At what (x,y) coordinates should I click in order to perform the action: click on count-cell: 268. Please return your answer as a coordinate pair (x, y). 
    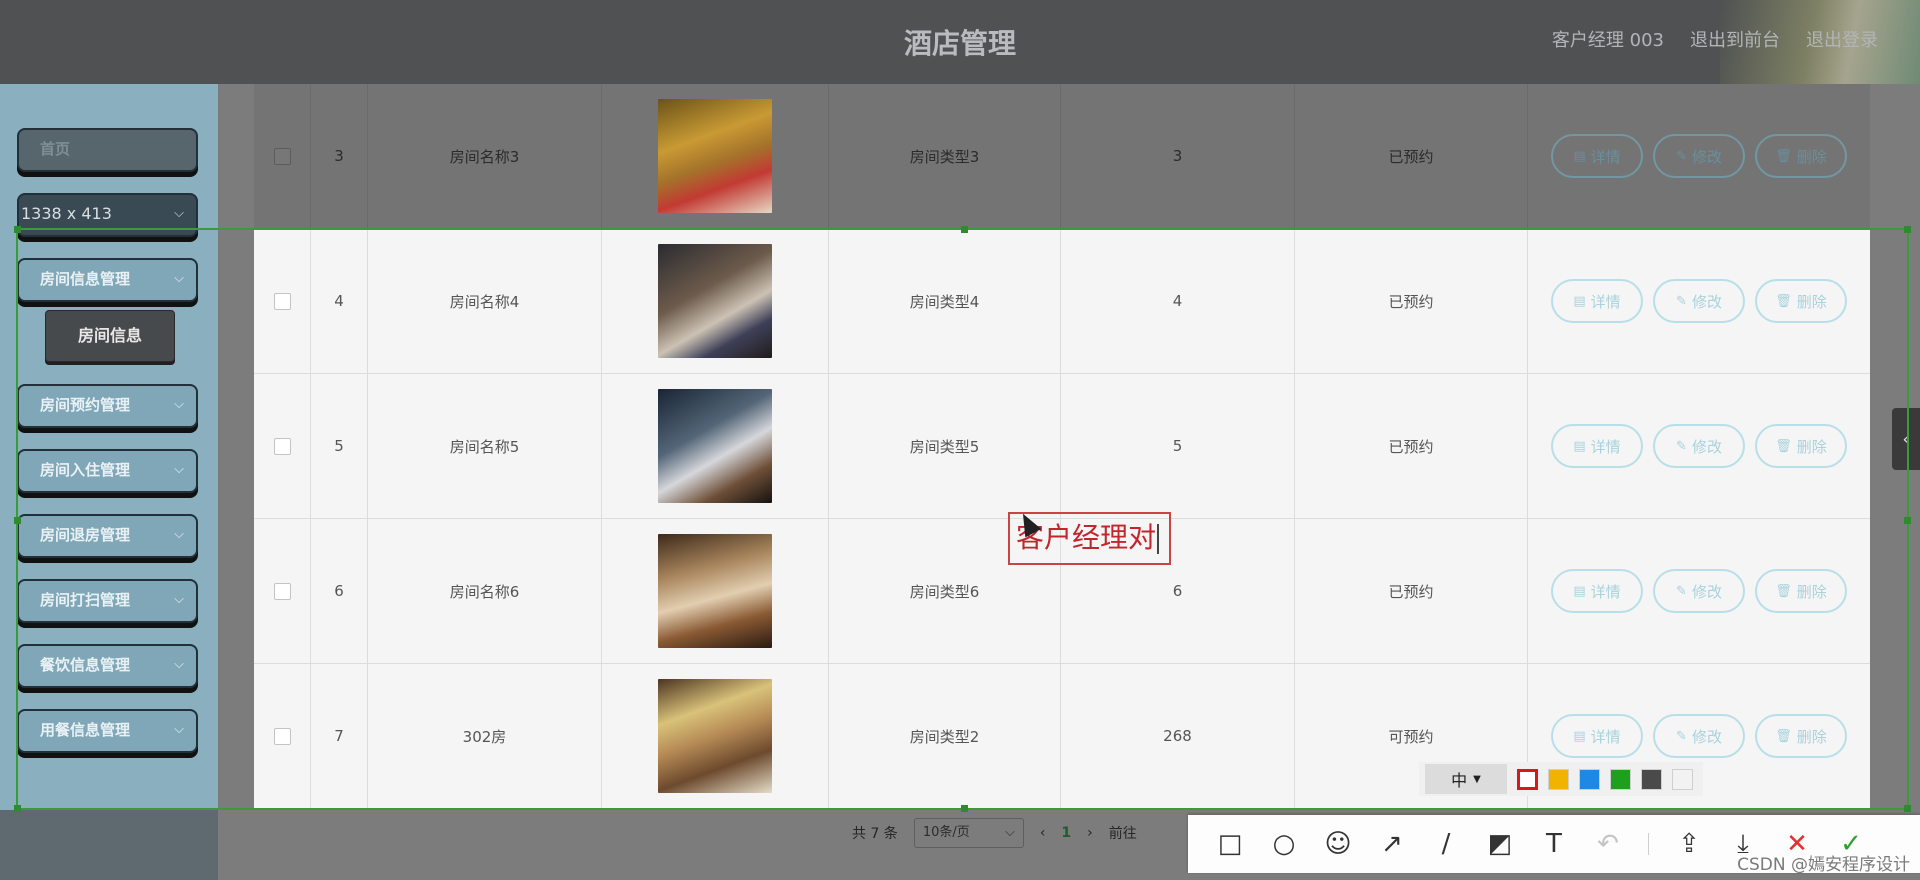
    Looking at the image, I should click on (1178, 736).